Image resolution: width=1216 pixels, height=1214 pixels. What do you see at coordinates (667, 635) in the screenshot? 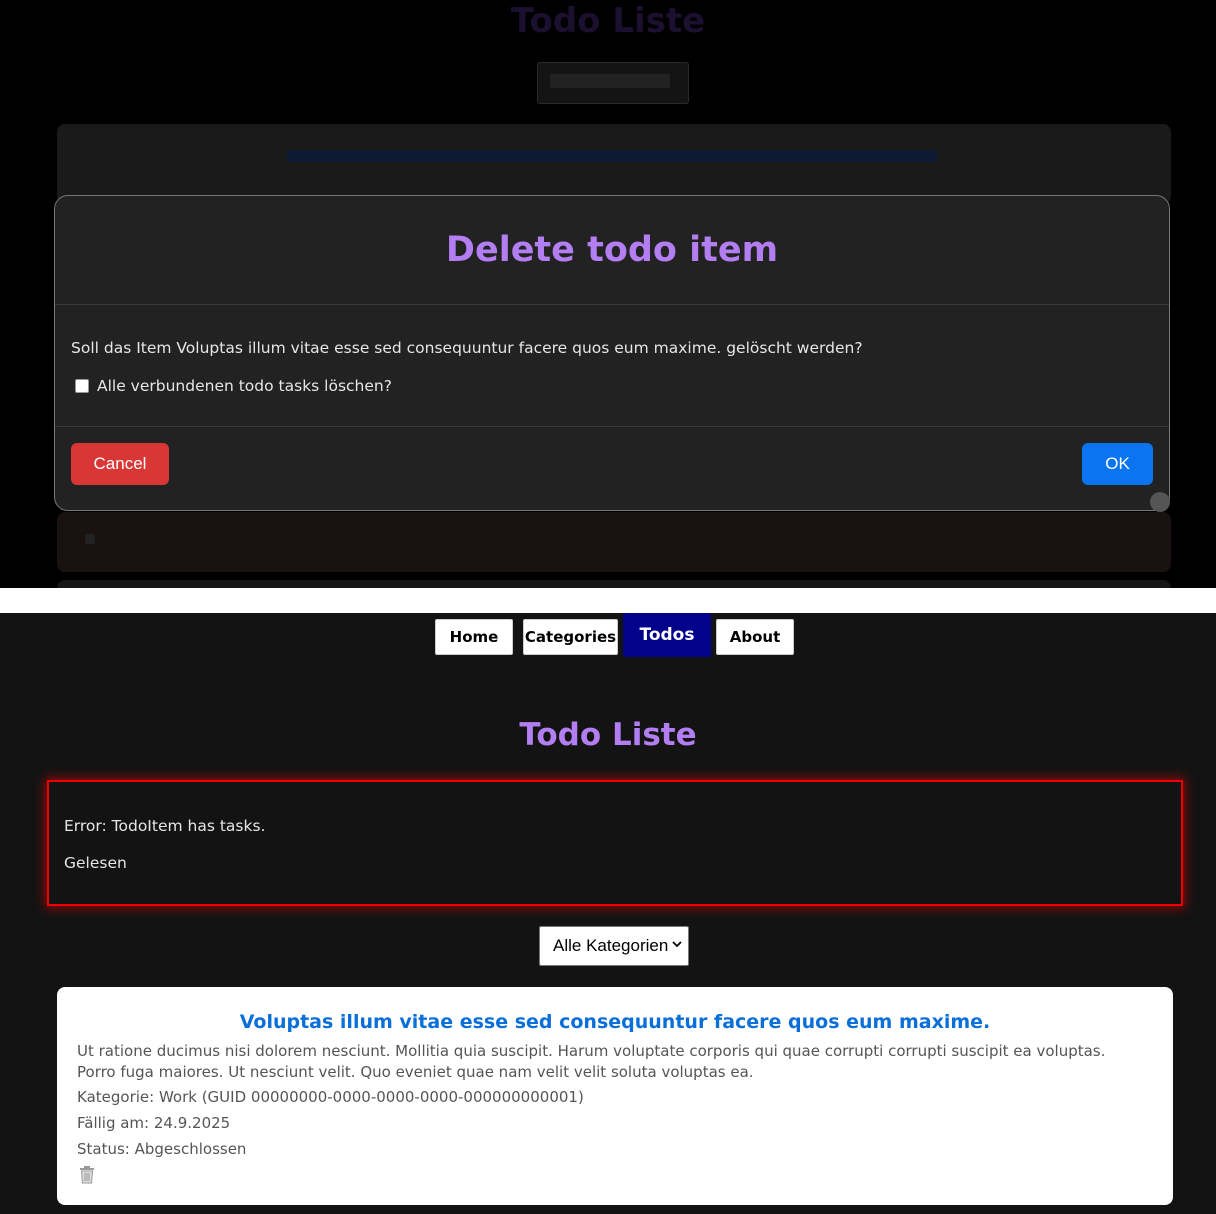
I see `nav-todos: Todos` at bounding box center [667, 635].